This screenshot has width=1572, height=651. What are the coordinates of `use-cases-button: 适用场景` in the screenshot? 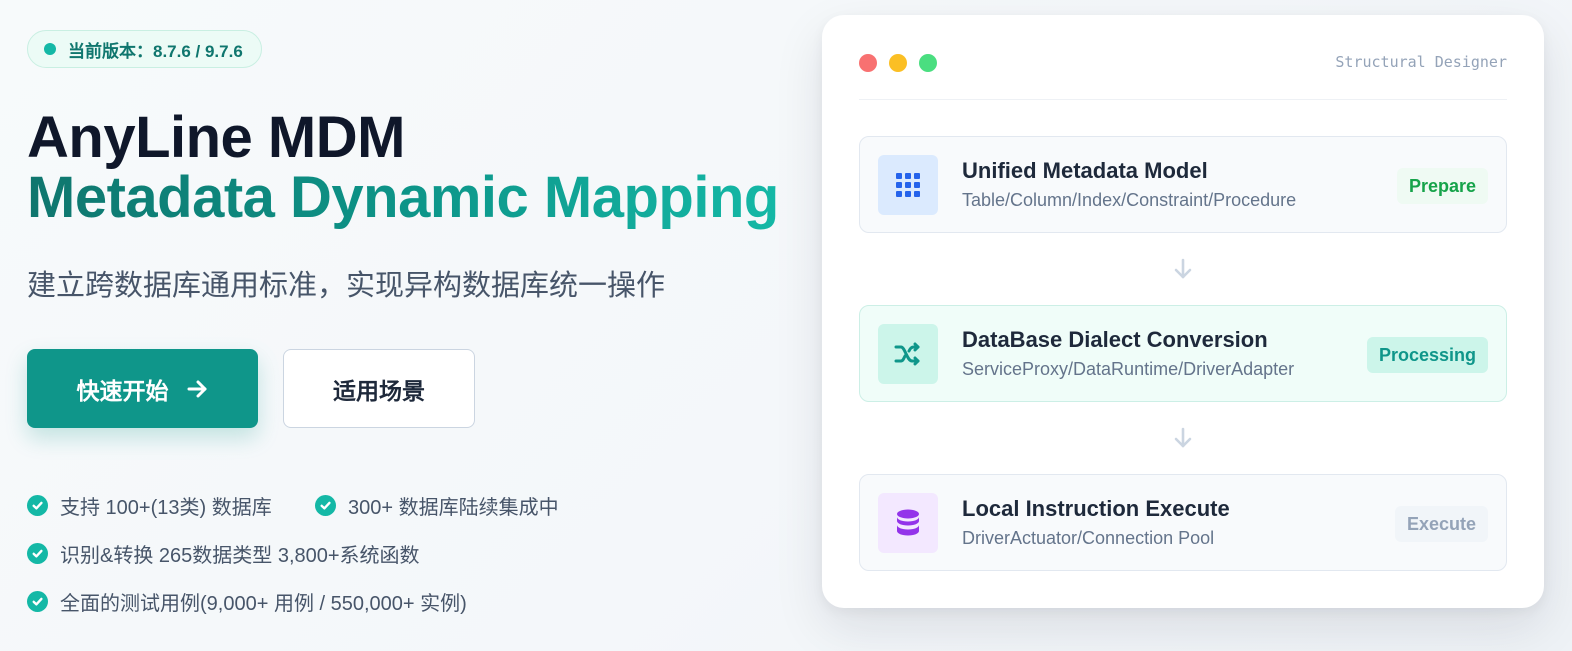 It's located at (379, 388).